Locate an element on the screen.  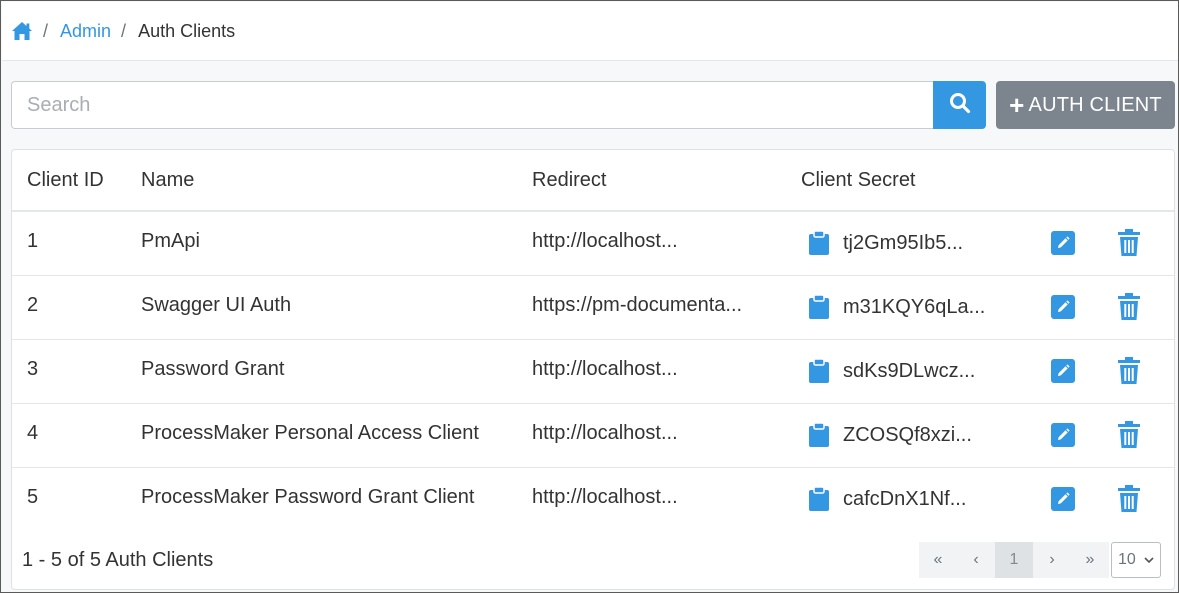
chevron-down-icon is located at coordinates (1149, 560).